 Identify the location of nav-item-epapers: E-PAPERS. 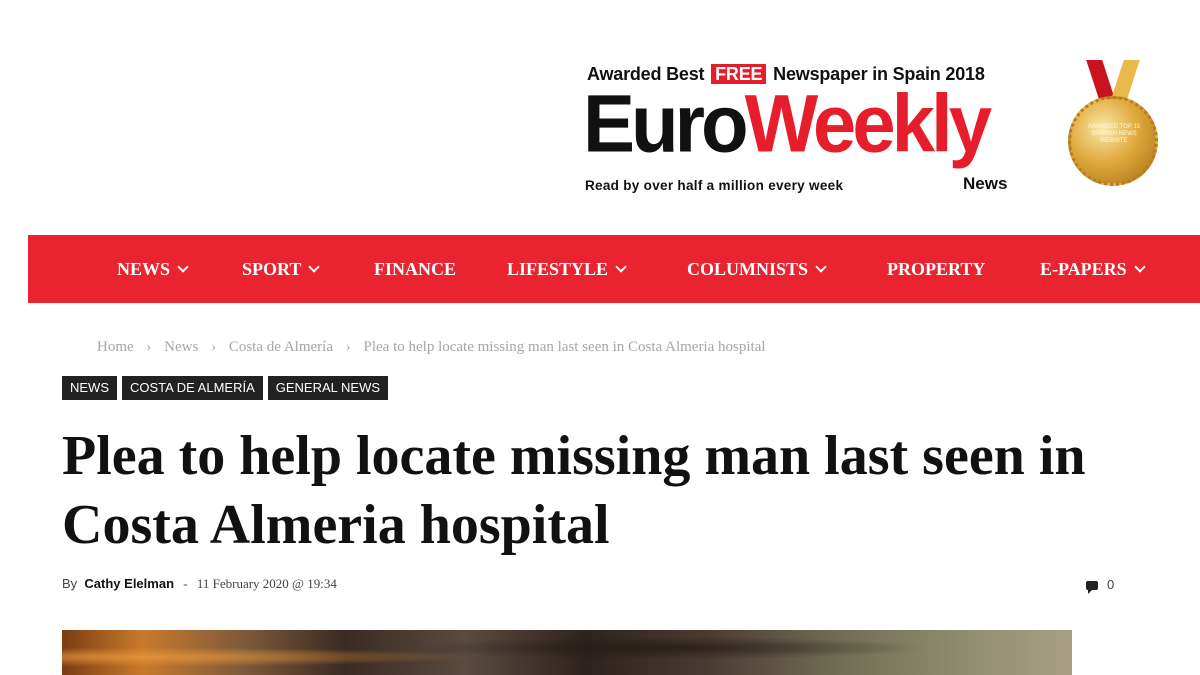
(1093, 269).